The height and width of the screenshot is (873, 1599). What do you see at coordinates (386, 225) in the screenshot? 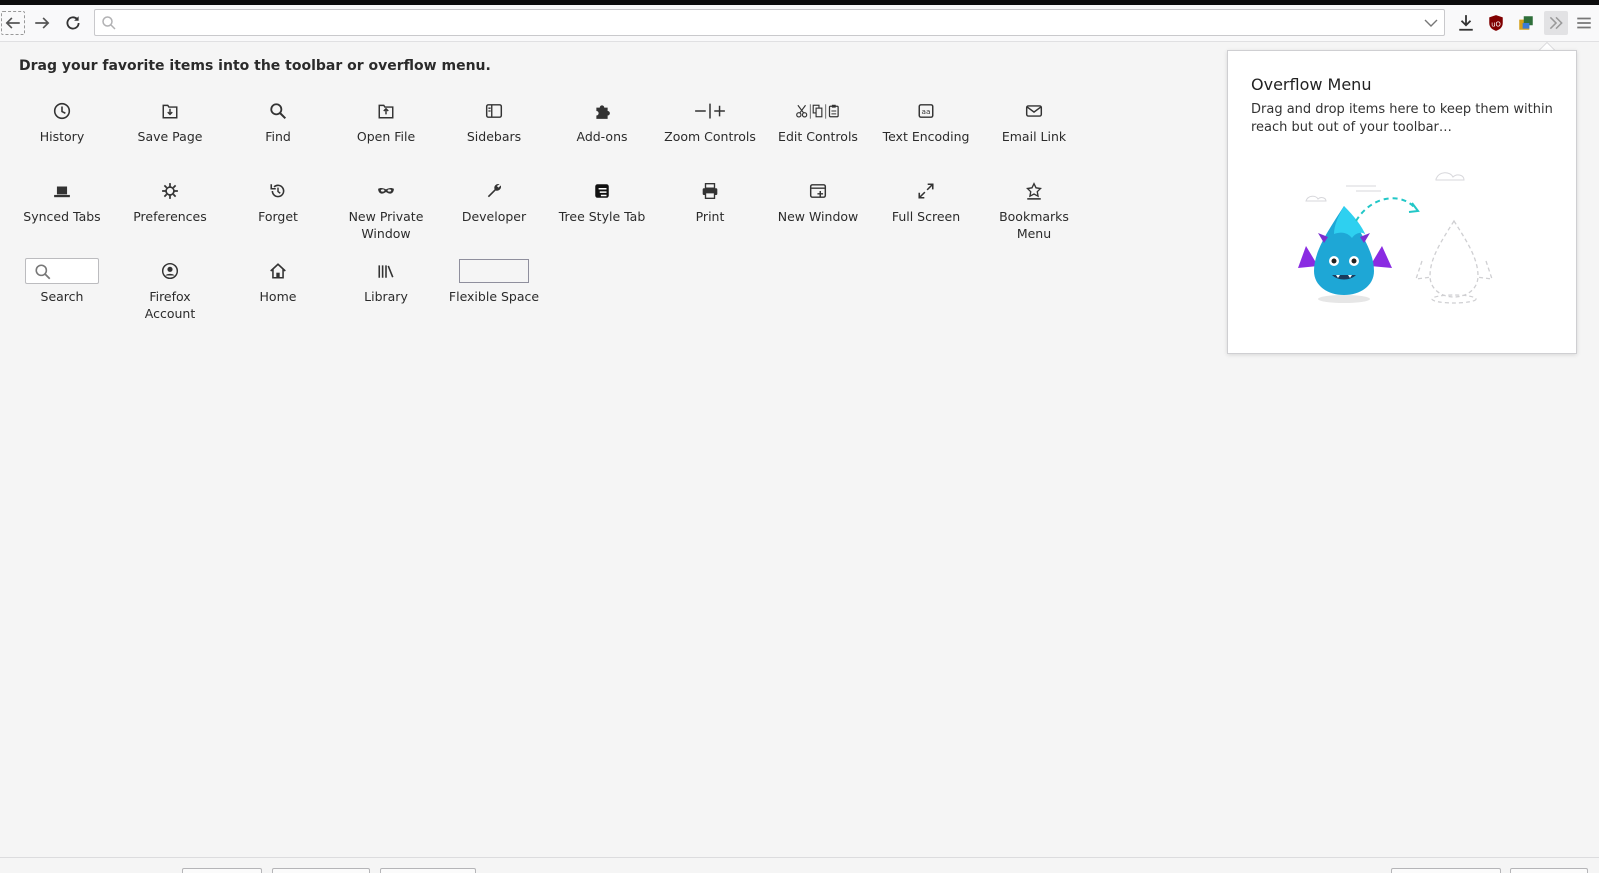
I see `palette-item-label: New Private Window` at bounding box center [386, 225].